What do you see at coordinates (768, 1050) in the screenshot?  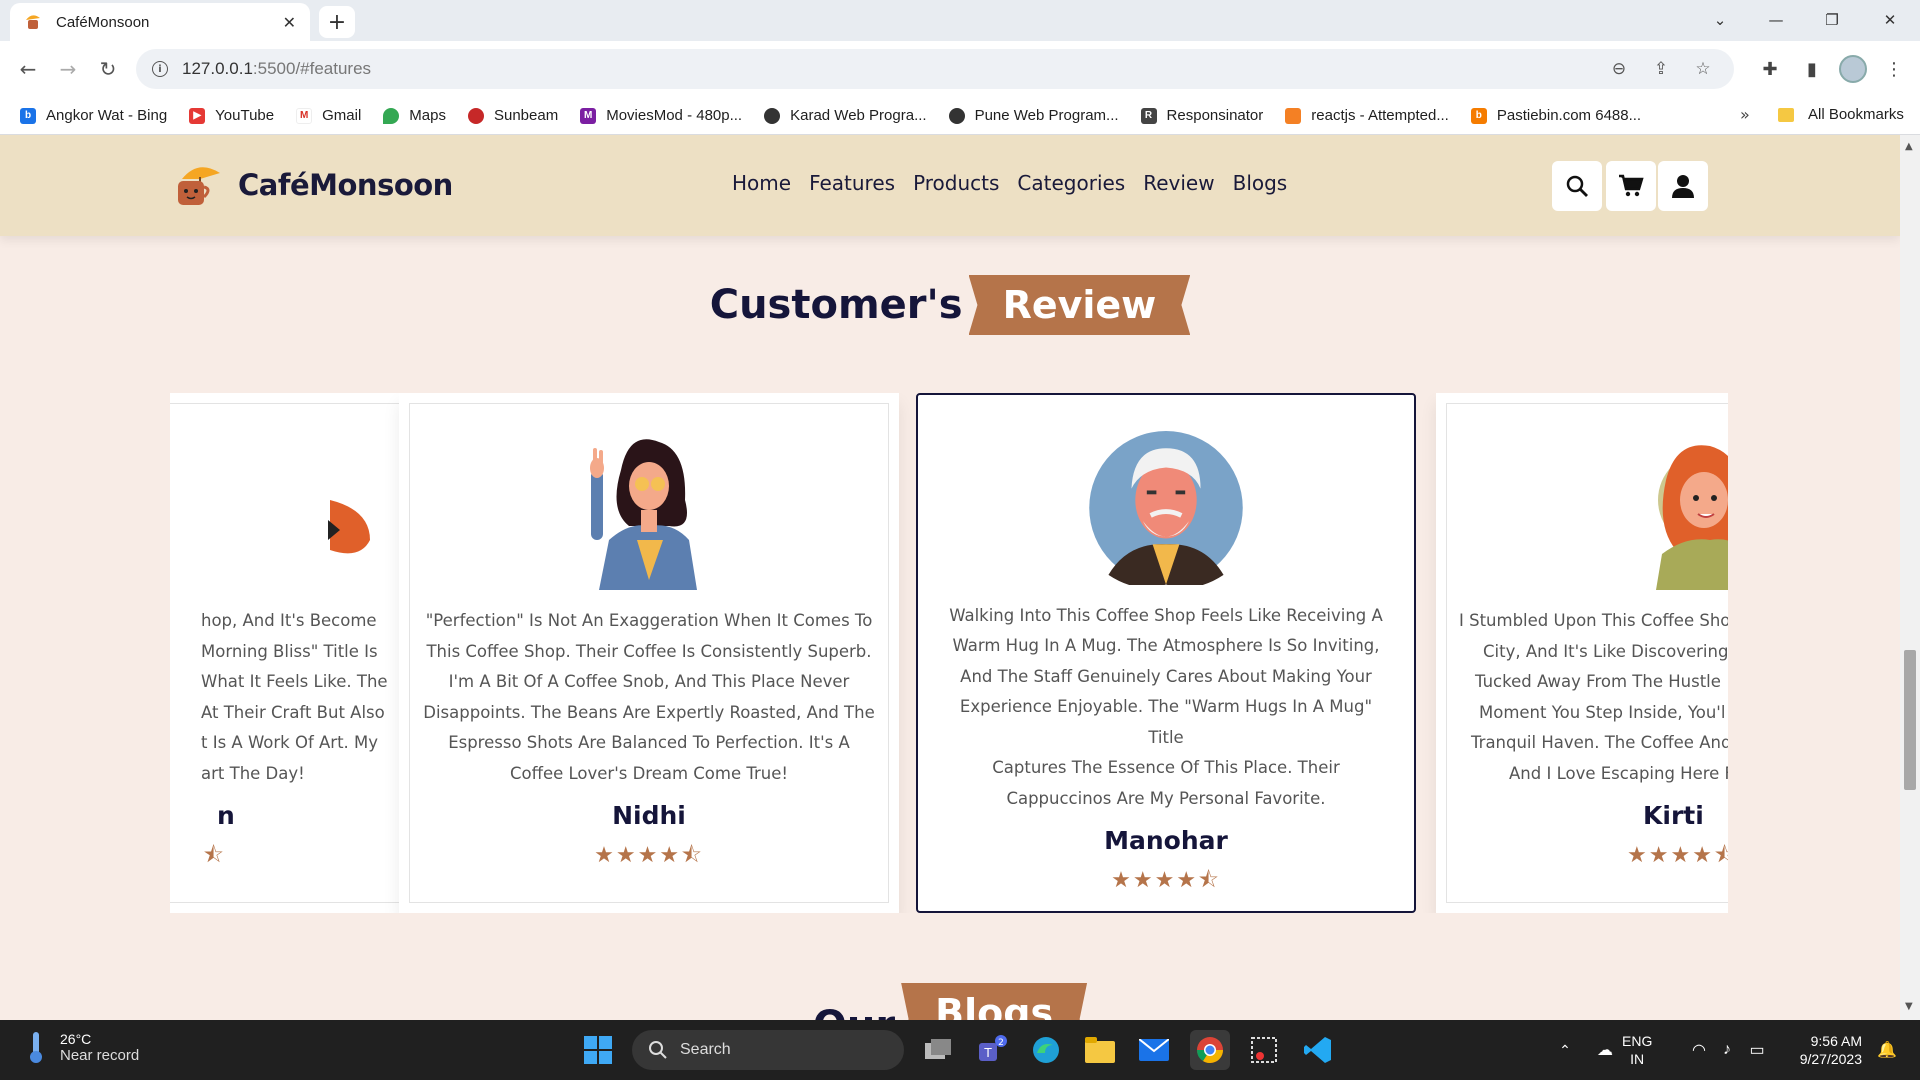 I see `taskbar-search: Search` at bounding box center [768, 1050].